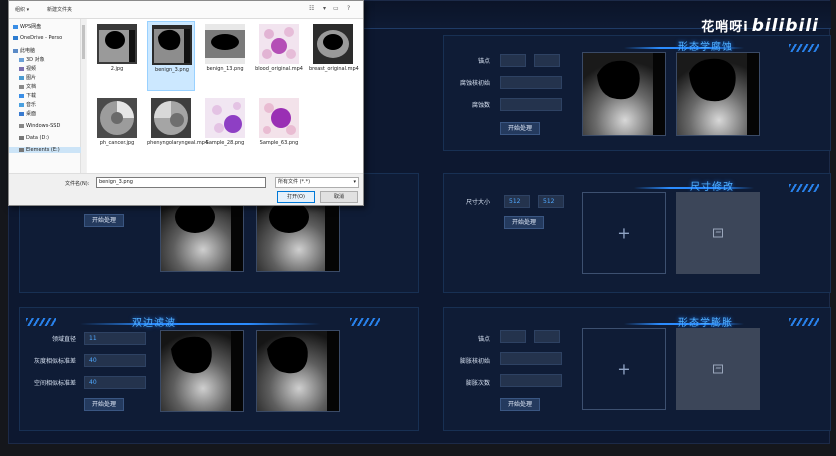 The width and height of the screenshot is (836, 456). I want to click on preview-pane-icon: ▭, so click(336, 8).